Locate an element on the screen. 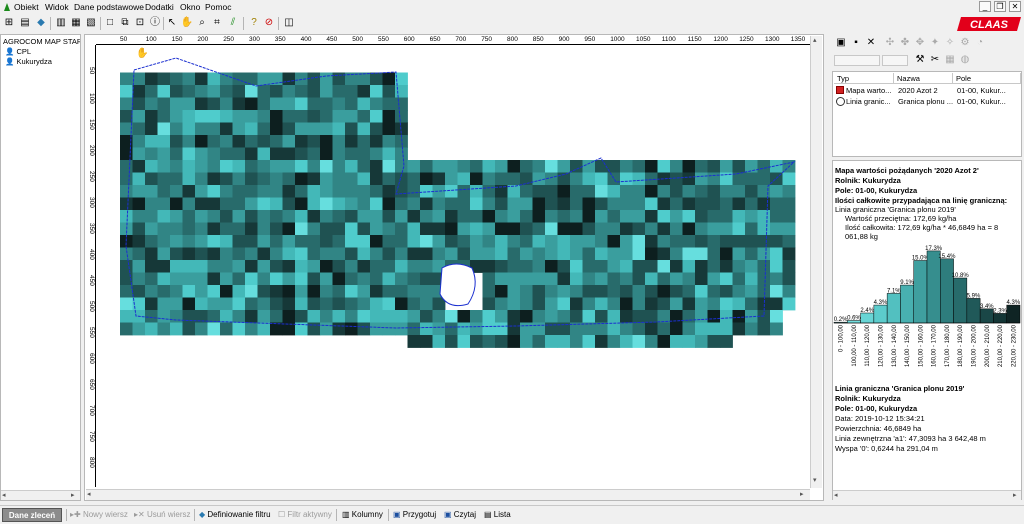 This screenshot has height=524, width=1024. col-nazwa: Nazwa is located at coordinates (923, 78).